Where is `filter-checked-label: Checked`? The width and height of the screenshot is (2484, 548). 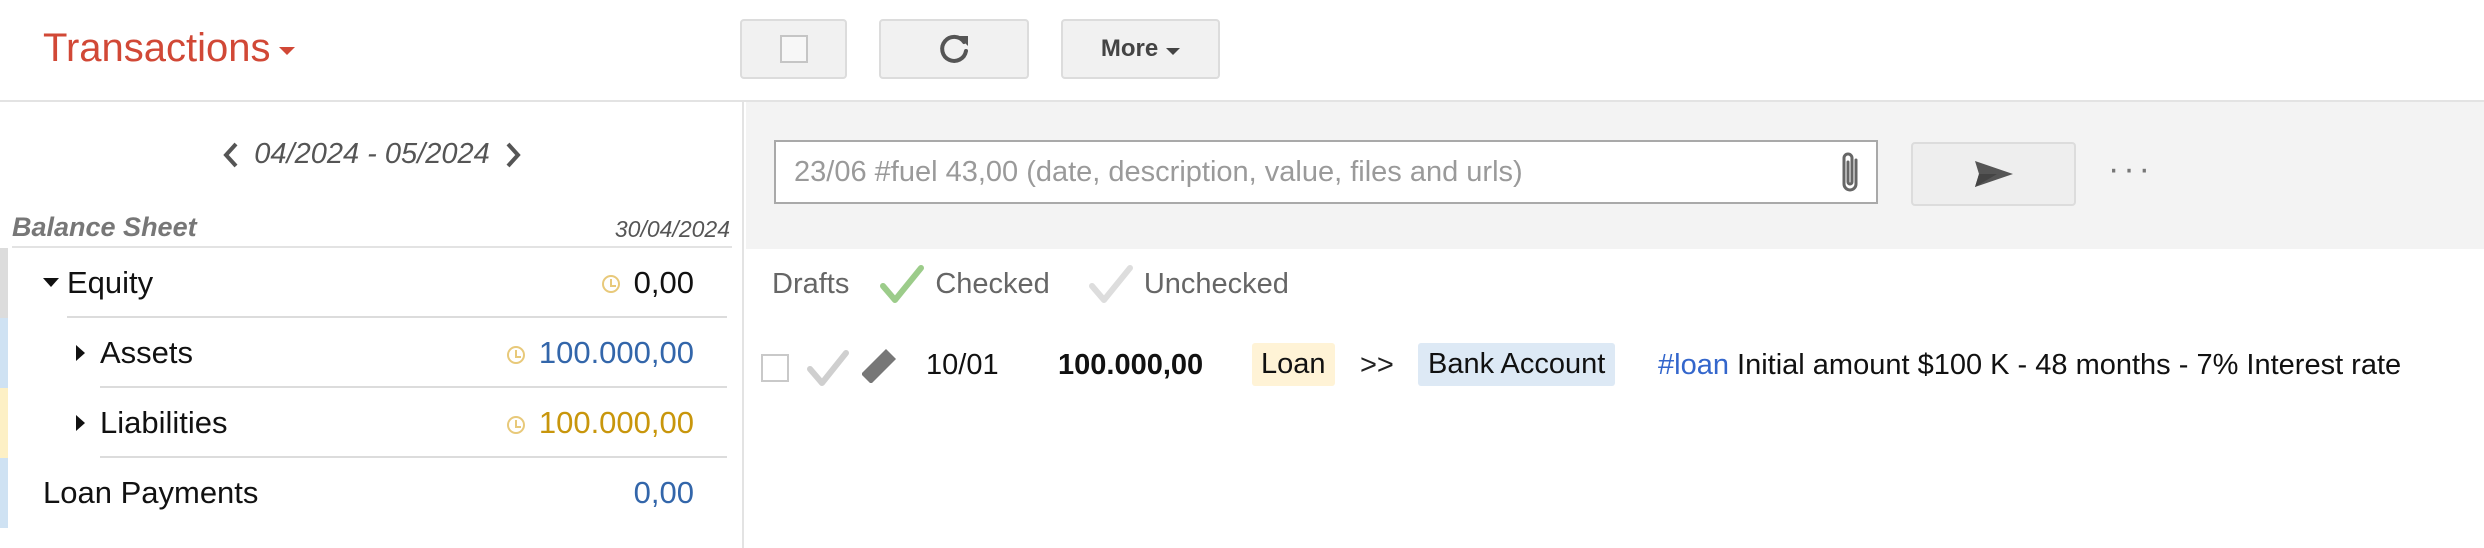 filter-checked-label: Checked is located at coordinates (992, 283).